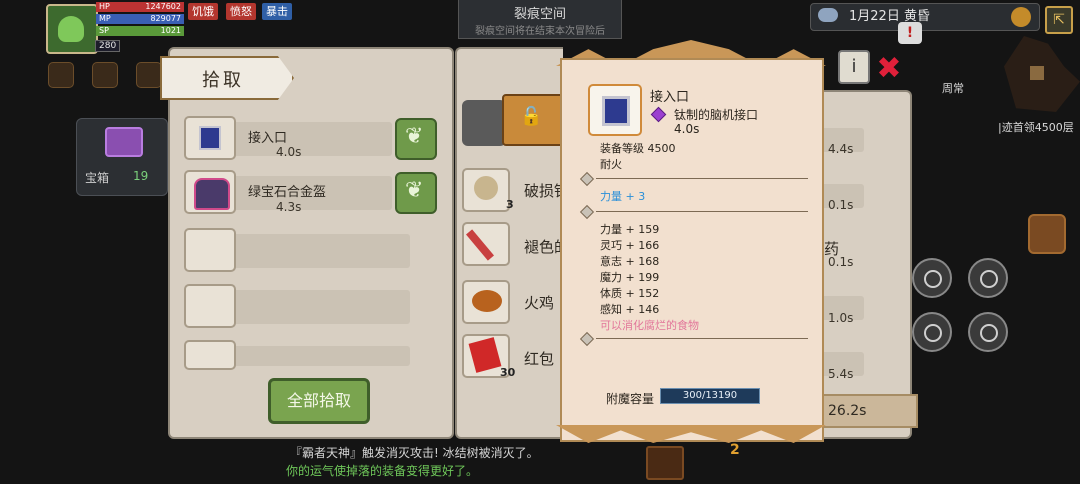 This screenshot has width=1080, height=484. What do you see at coordinates (170, 30) in the screenshot?
I see `sp-value: 1021` at bounding box center [170, 30].